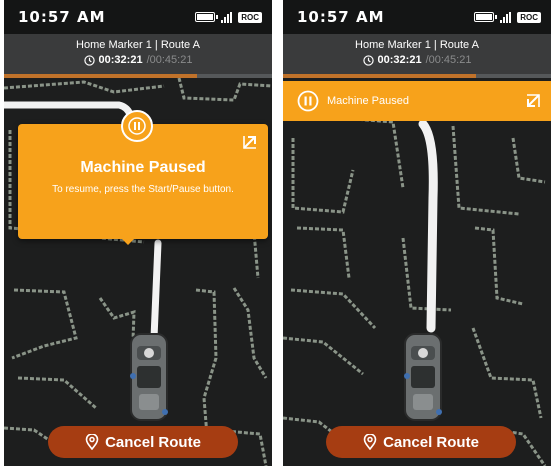 This screenshot has height=466, width=553. I want to click on popup-pointer, so click(128, 242).